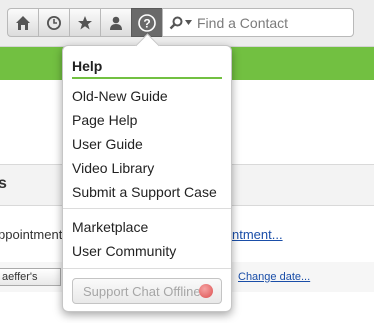  I want to click on contacts-button, so click(115, 22).